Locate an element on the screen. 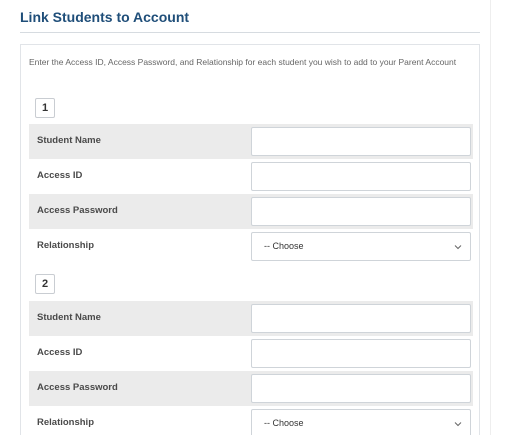 Image resolution: width=524 pixels, height=435 pixels. student-number-badge: 2 is located at coordinates (45, 284).